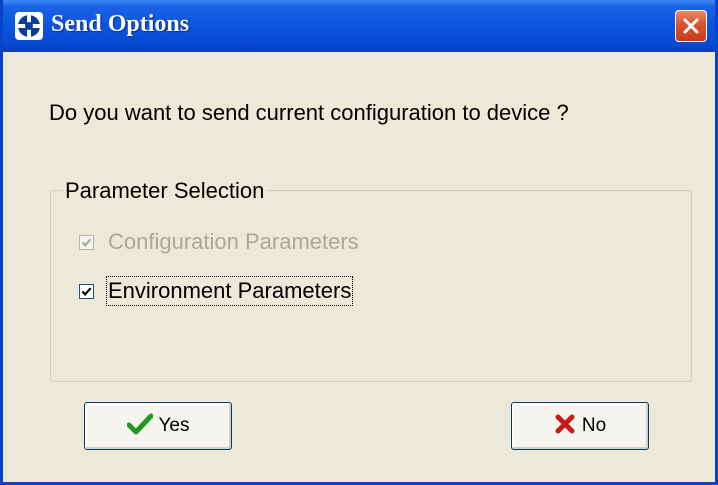  I want to click on yes-button: Yes, so click(158, 426).